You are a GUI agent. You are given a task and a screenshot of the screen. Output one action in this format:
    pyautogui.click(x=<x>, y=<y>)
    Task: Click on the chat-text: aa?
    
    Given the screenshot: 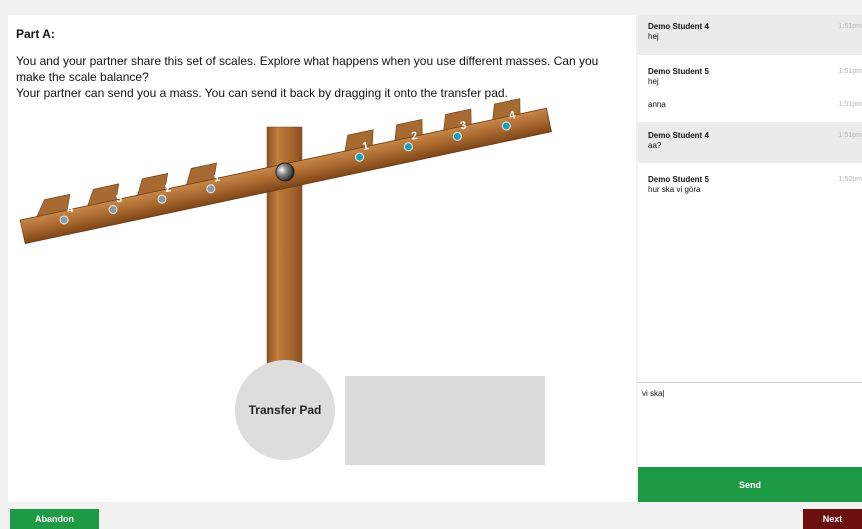 What is the action you would take?
    pyautogui.click(x=655, y=145)
    